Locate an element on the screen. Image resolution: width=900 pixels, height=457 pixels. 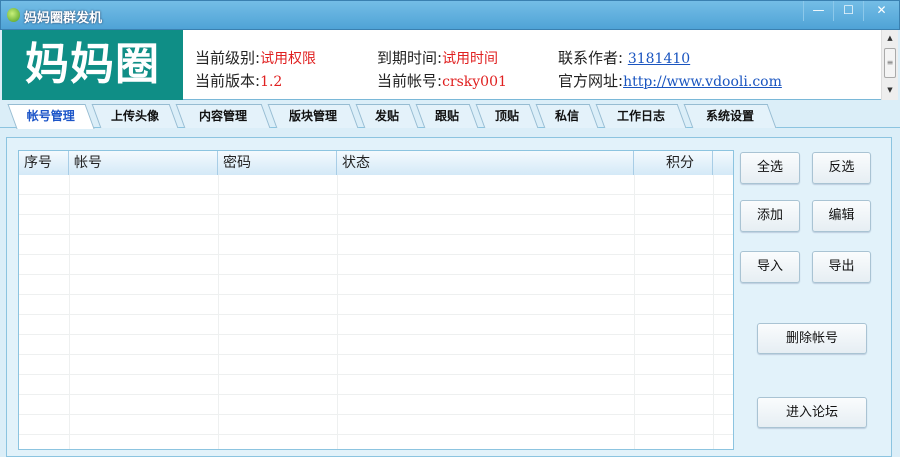
version-info: 当前版本:1.2 is located at coordinates (238, 80).